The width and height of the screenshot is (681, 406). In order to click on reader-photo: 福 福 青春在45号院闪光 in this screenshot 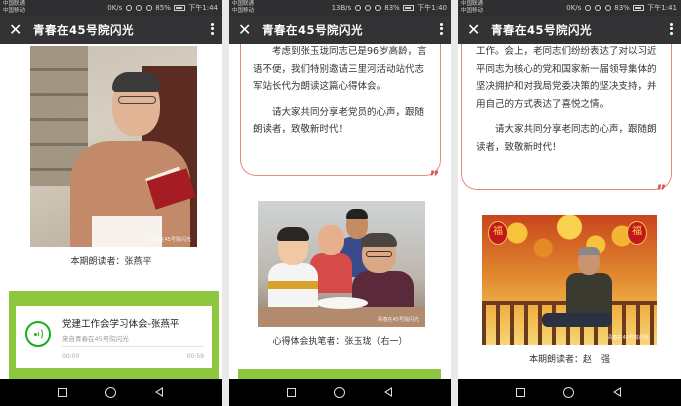, I will do `click(569, 280)`.